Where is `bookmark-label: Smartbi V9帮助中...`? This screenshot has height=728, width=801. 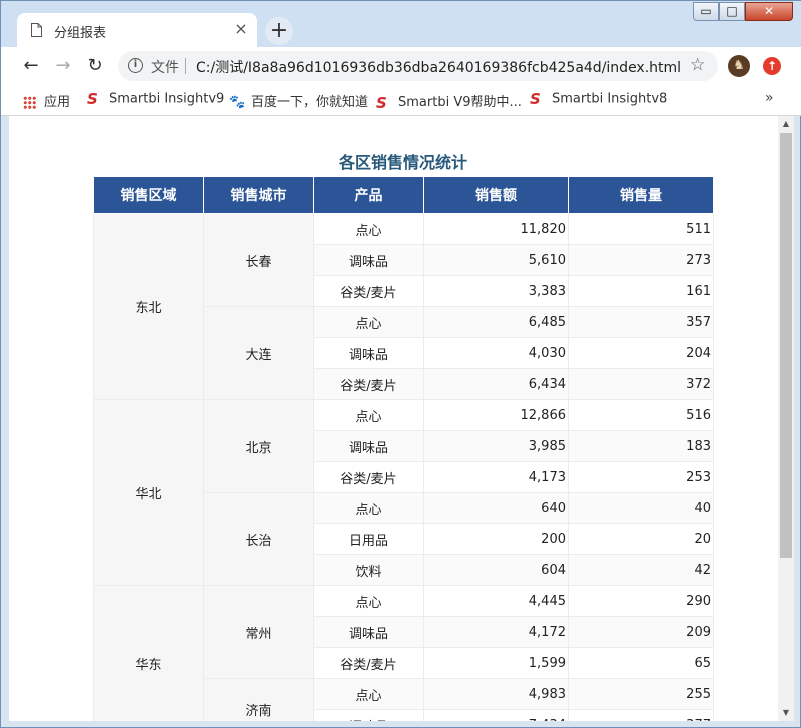 bookmark-label: Smartbi V9帮助中... is located at coordinates (460, 102).